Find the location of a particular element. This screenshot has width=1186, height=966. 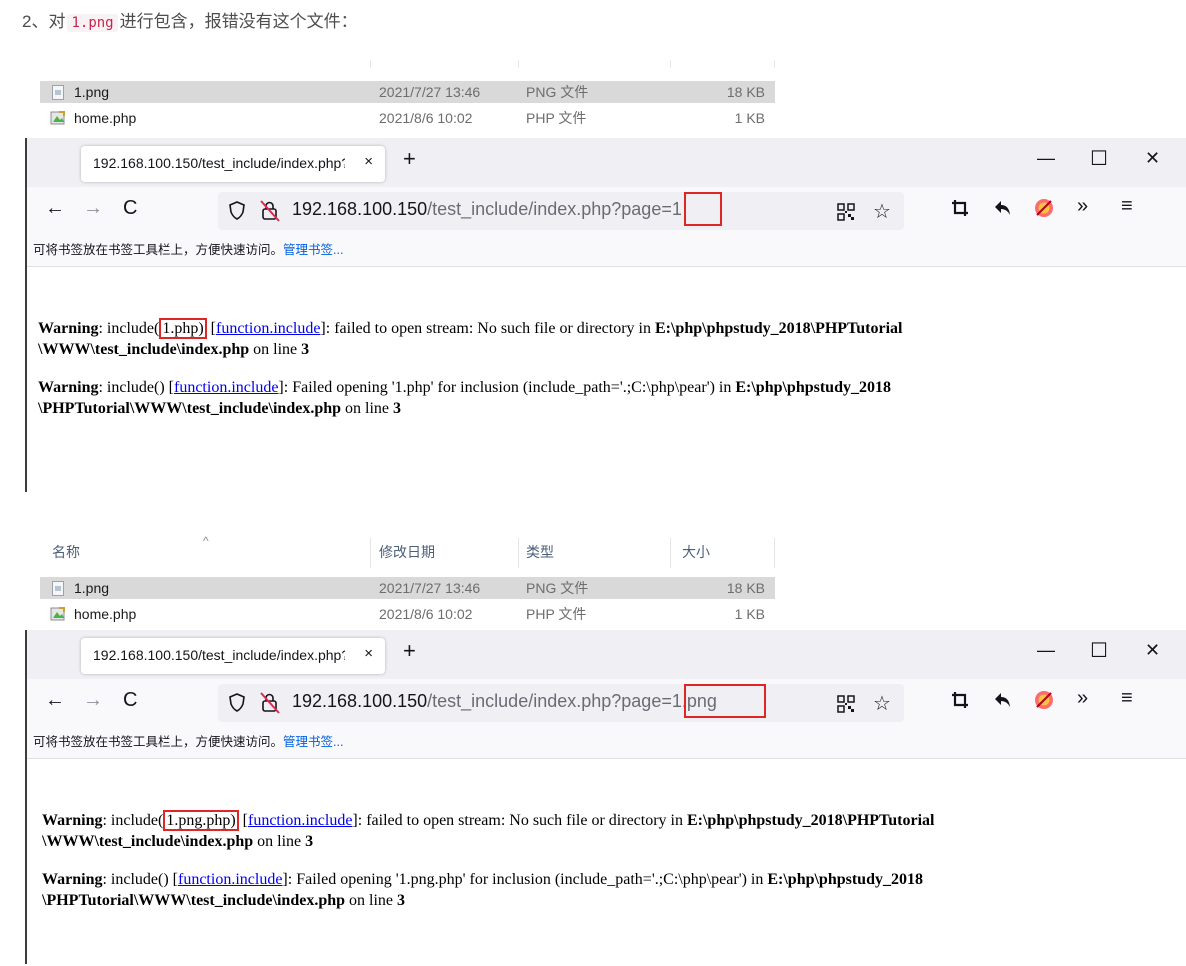

highlight-box: 1.php) is located at coordinates (183, 328).